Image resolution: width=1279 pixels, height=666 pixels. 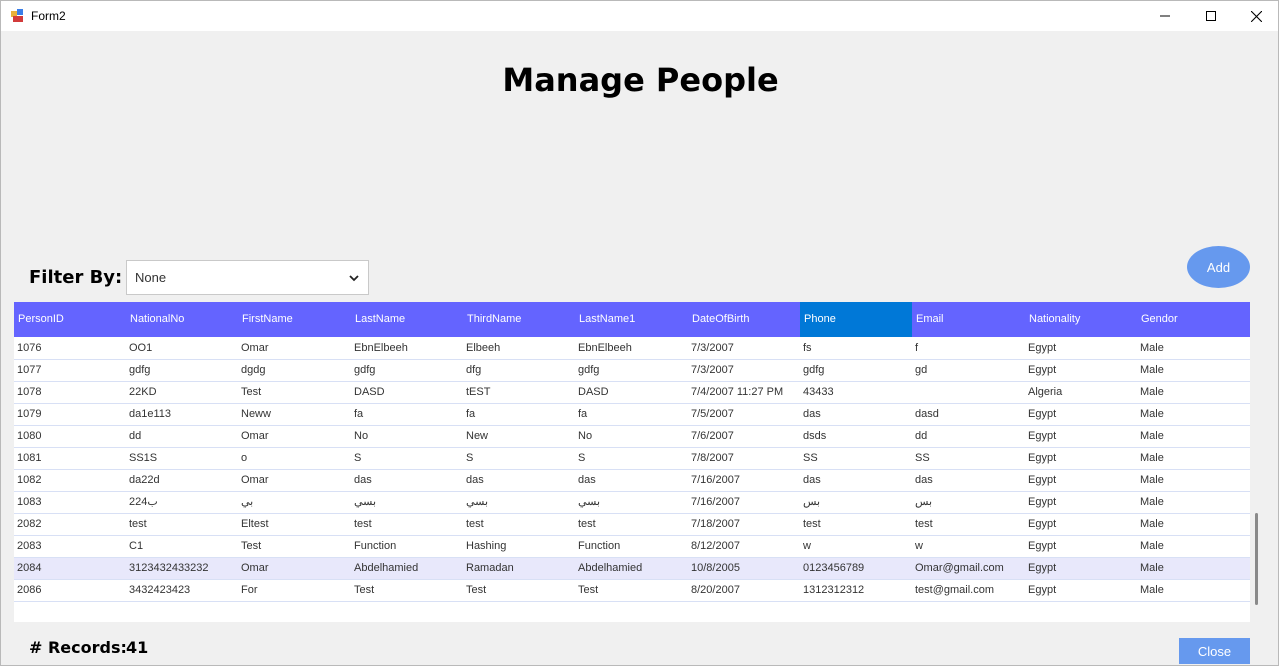 I want to click on table-cell: EbnElbeeh, so click(x=605, y=348).